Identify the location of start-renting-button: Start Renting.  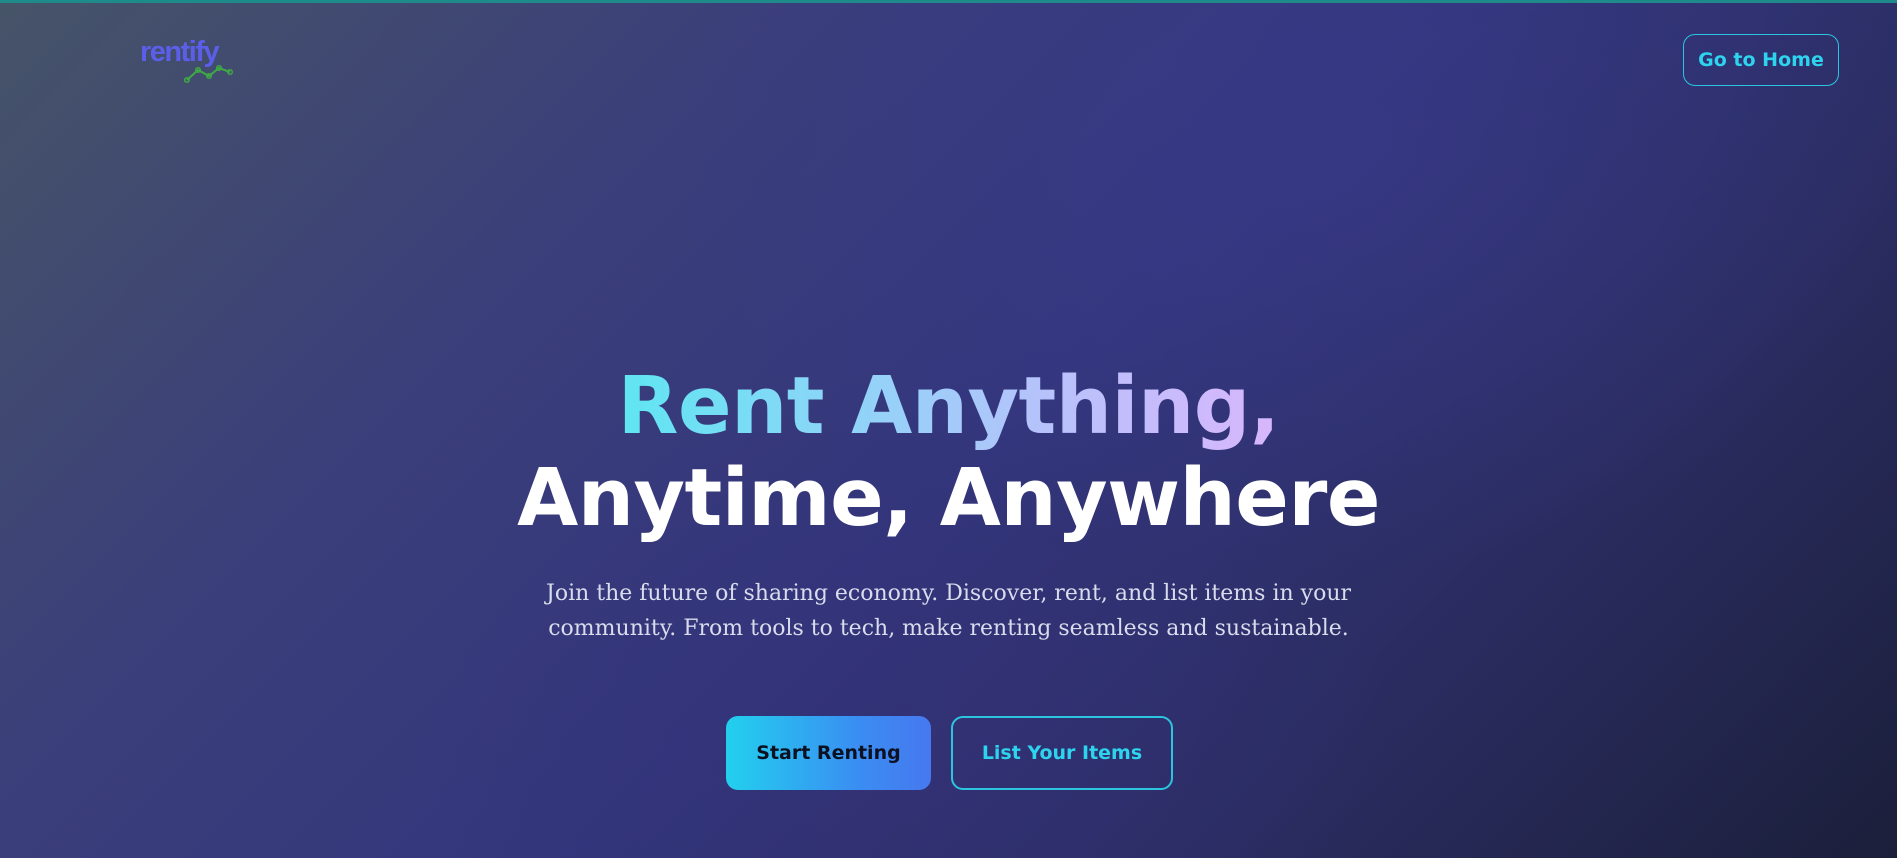
(828, 753).